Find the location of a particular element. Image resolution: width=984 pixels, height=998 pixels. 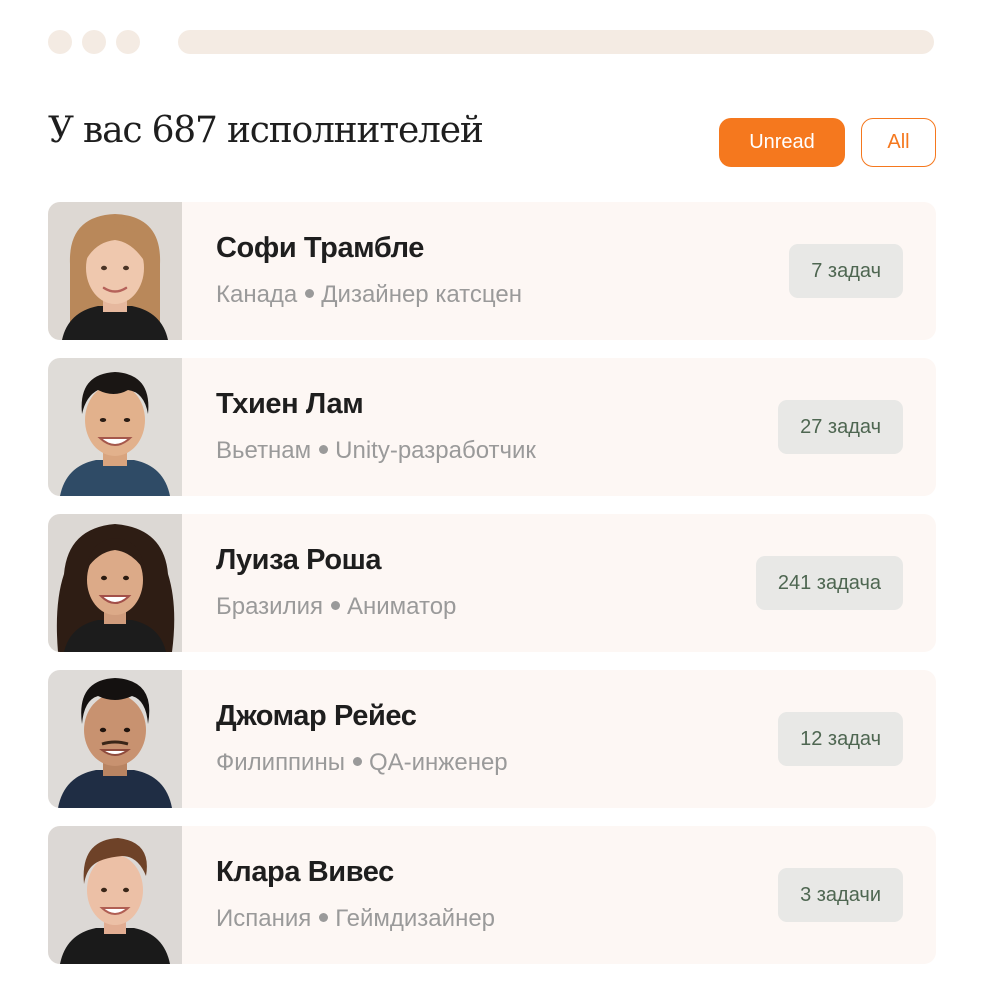

performer-role: Unity-разработчик is located at coordinates (435, 450).